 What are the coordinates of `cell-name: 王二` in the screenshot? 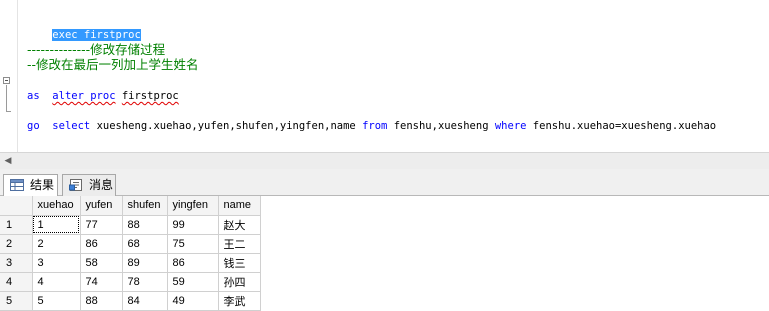 It's located at (239, 244).